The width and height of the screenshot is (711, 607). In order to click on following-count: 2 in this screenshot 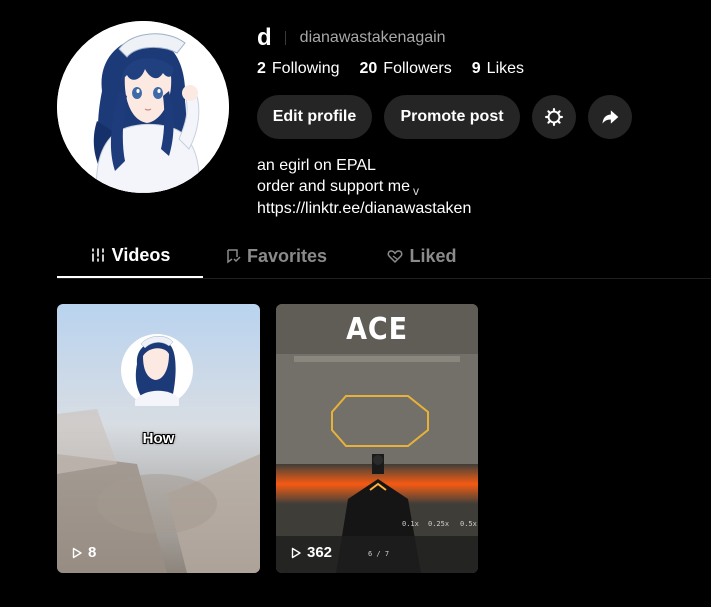, I will do `click(261, 68)`.